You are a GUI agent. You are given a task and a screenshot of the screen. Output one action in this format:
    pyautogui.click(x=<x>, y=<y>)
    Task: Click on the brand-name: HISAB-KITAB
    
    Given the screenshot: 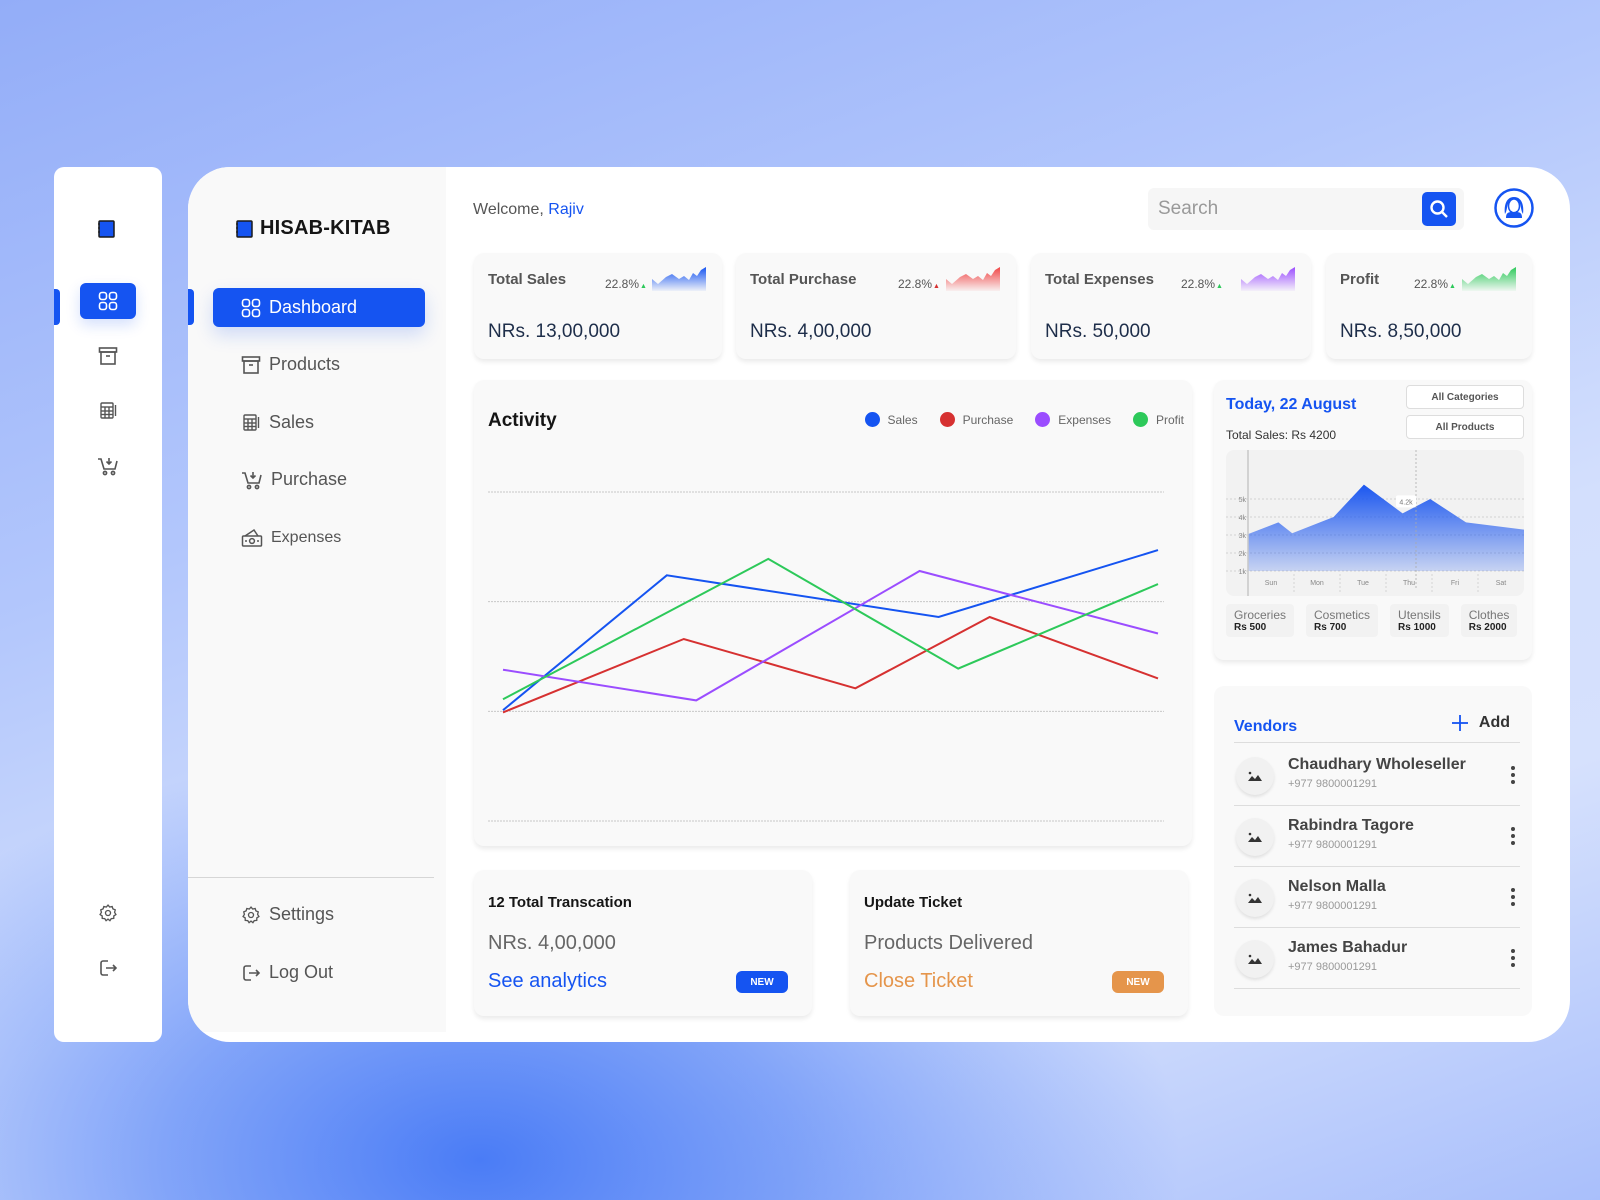 What is the action you would take?
    pyautogui.click(x=325, y=228)
    